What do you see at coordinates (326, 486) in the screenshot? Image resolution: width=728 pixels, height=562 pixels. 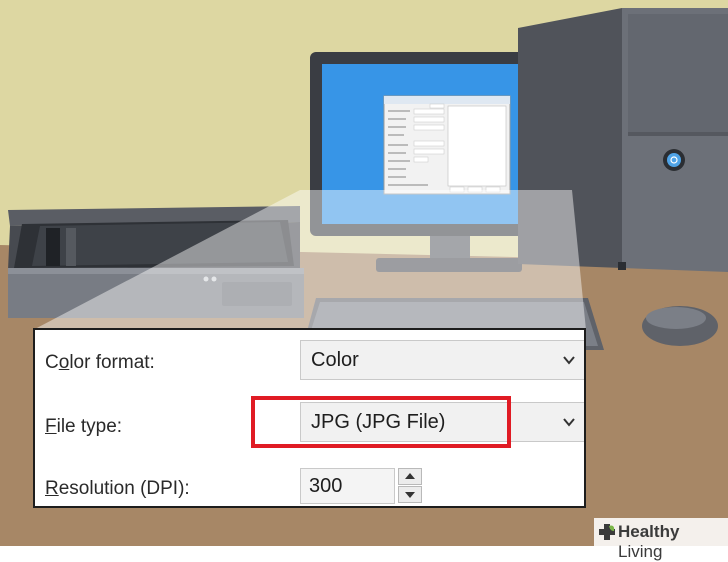 I see `resolution-value: 300` at bounding box center [326, 486].